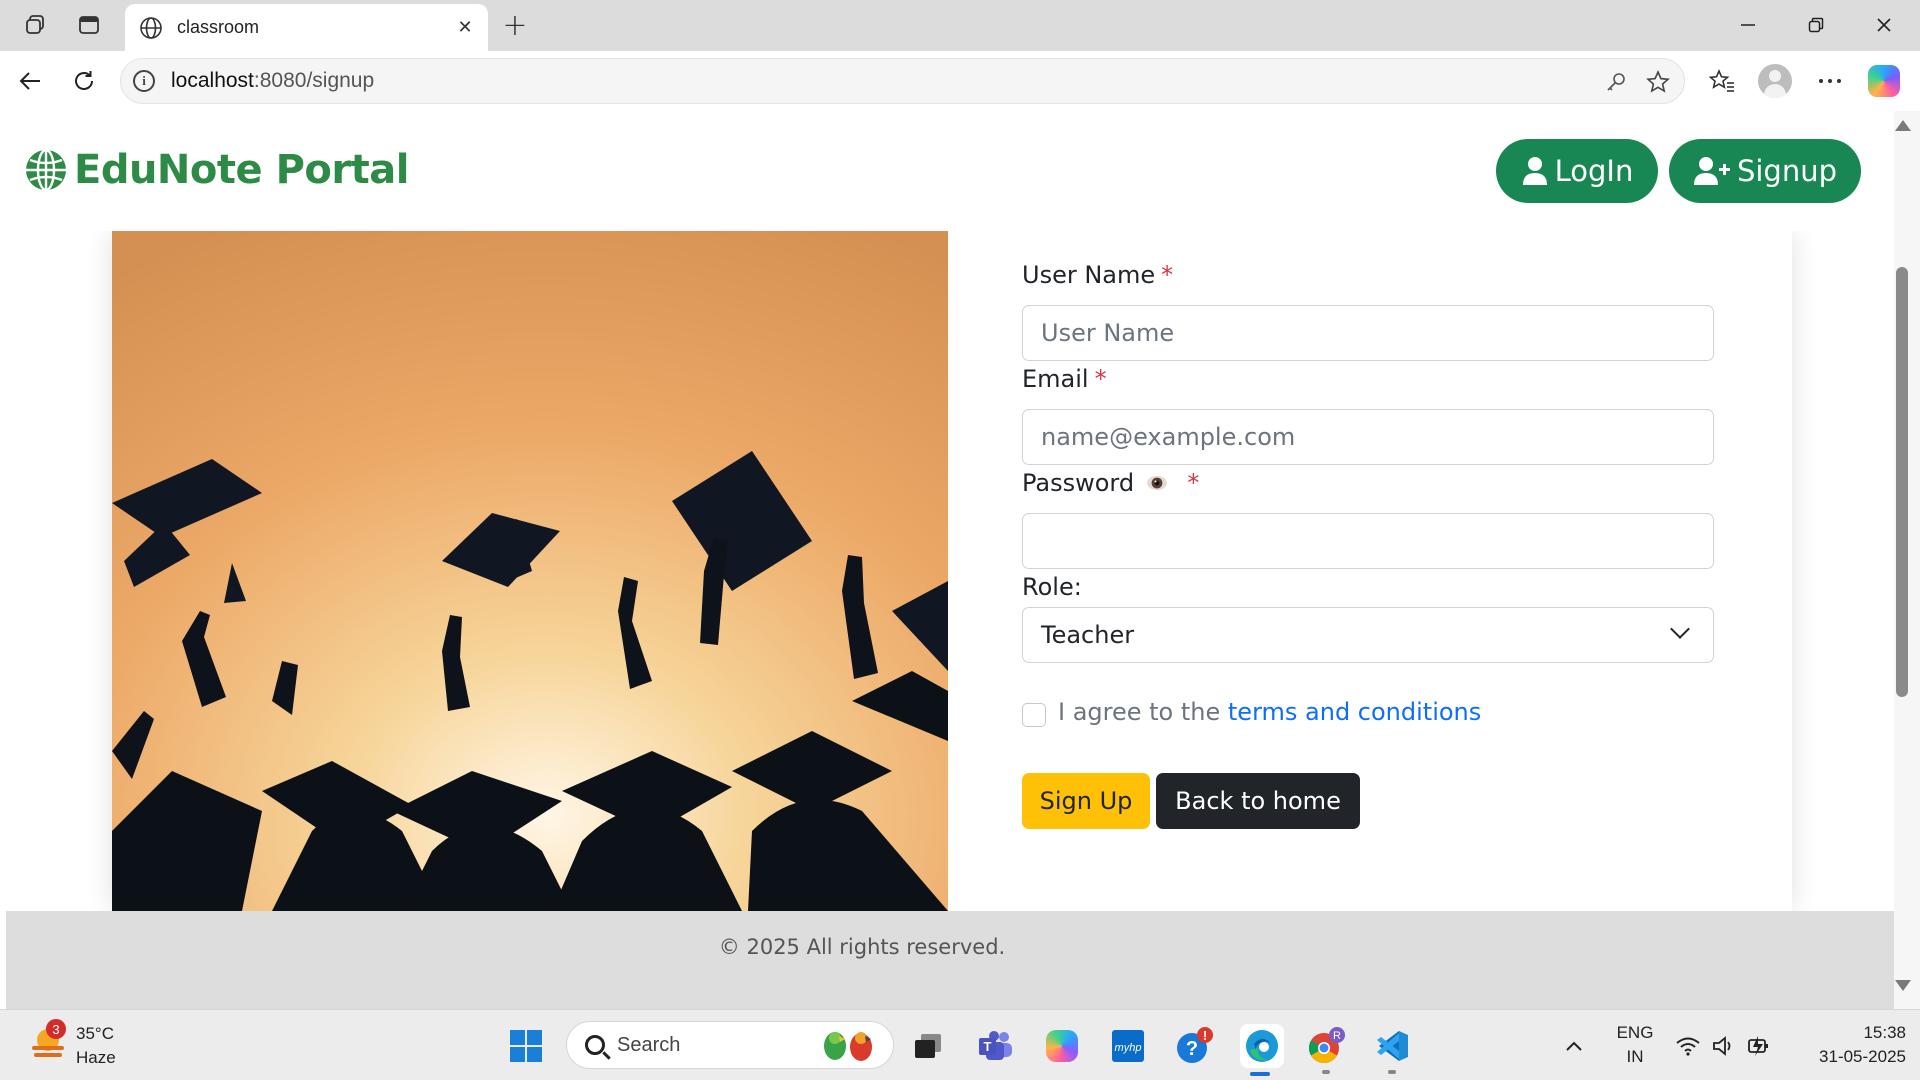 The image size is (1920, 1080). I want to click on workspaces-icon, so click(35, 25).